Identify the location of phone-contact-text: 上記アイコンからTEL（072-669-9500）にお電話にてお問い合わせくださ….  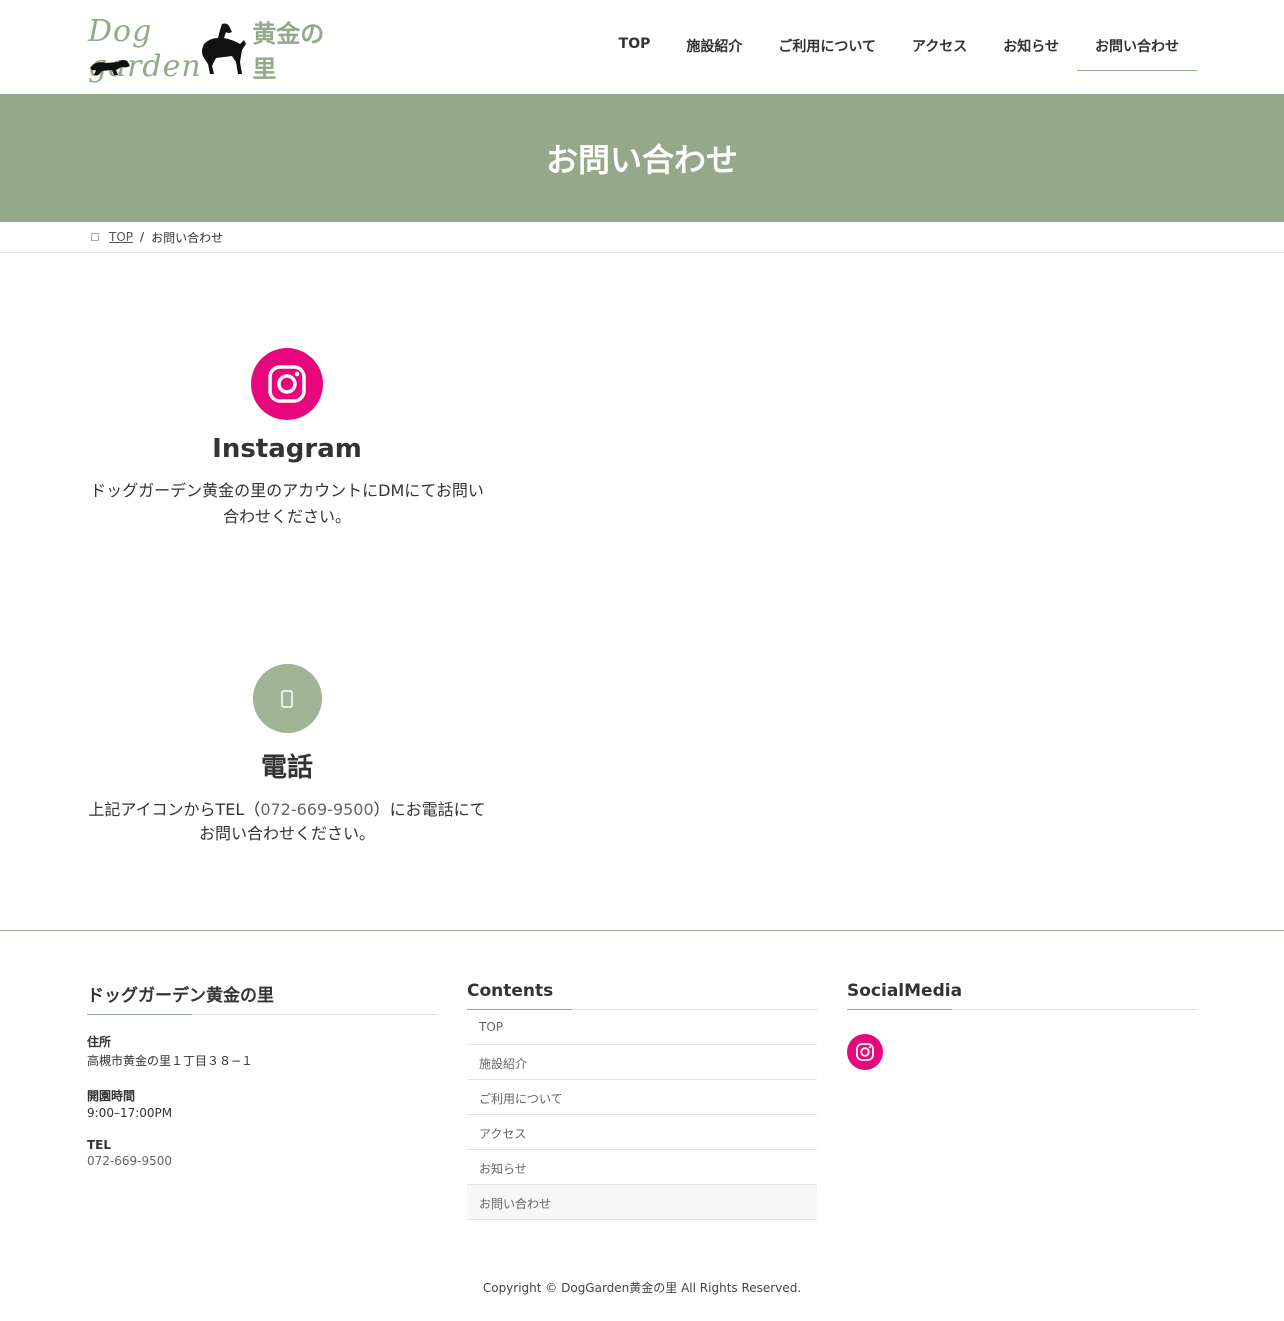
(287, 822).